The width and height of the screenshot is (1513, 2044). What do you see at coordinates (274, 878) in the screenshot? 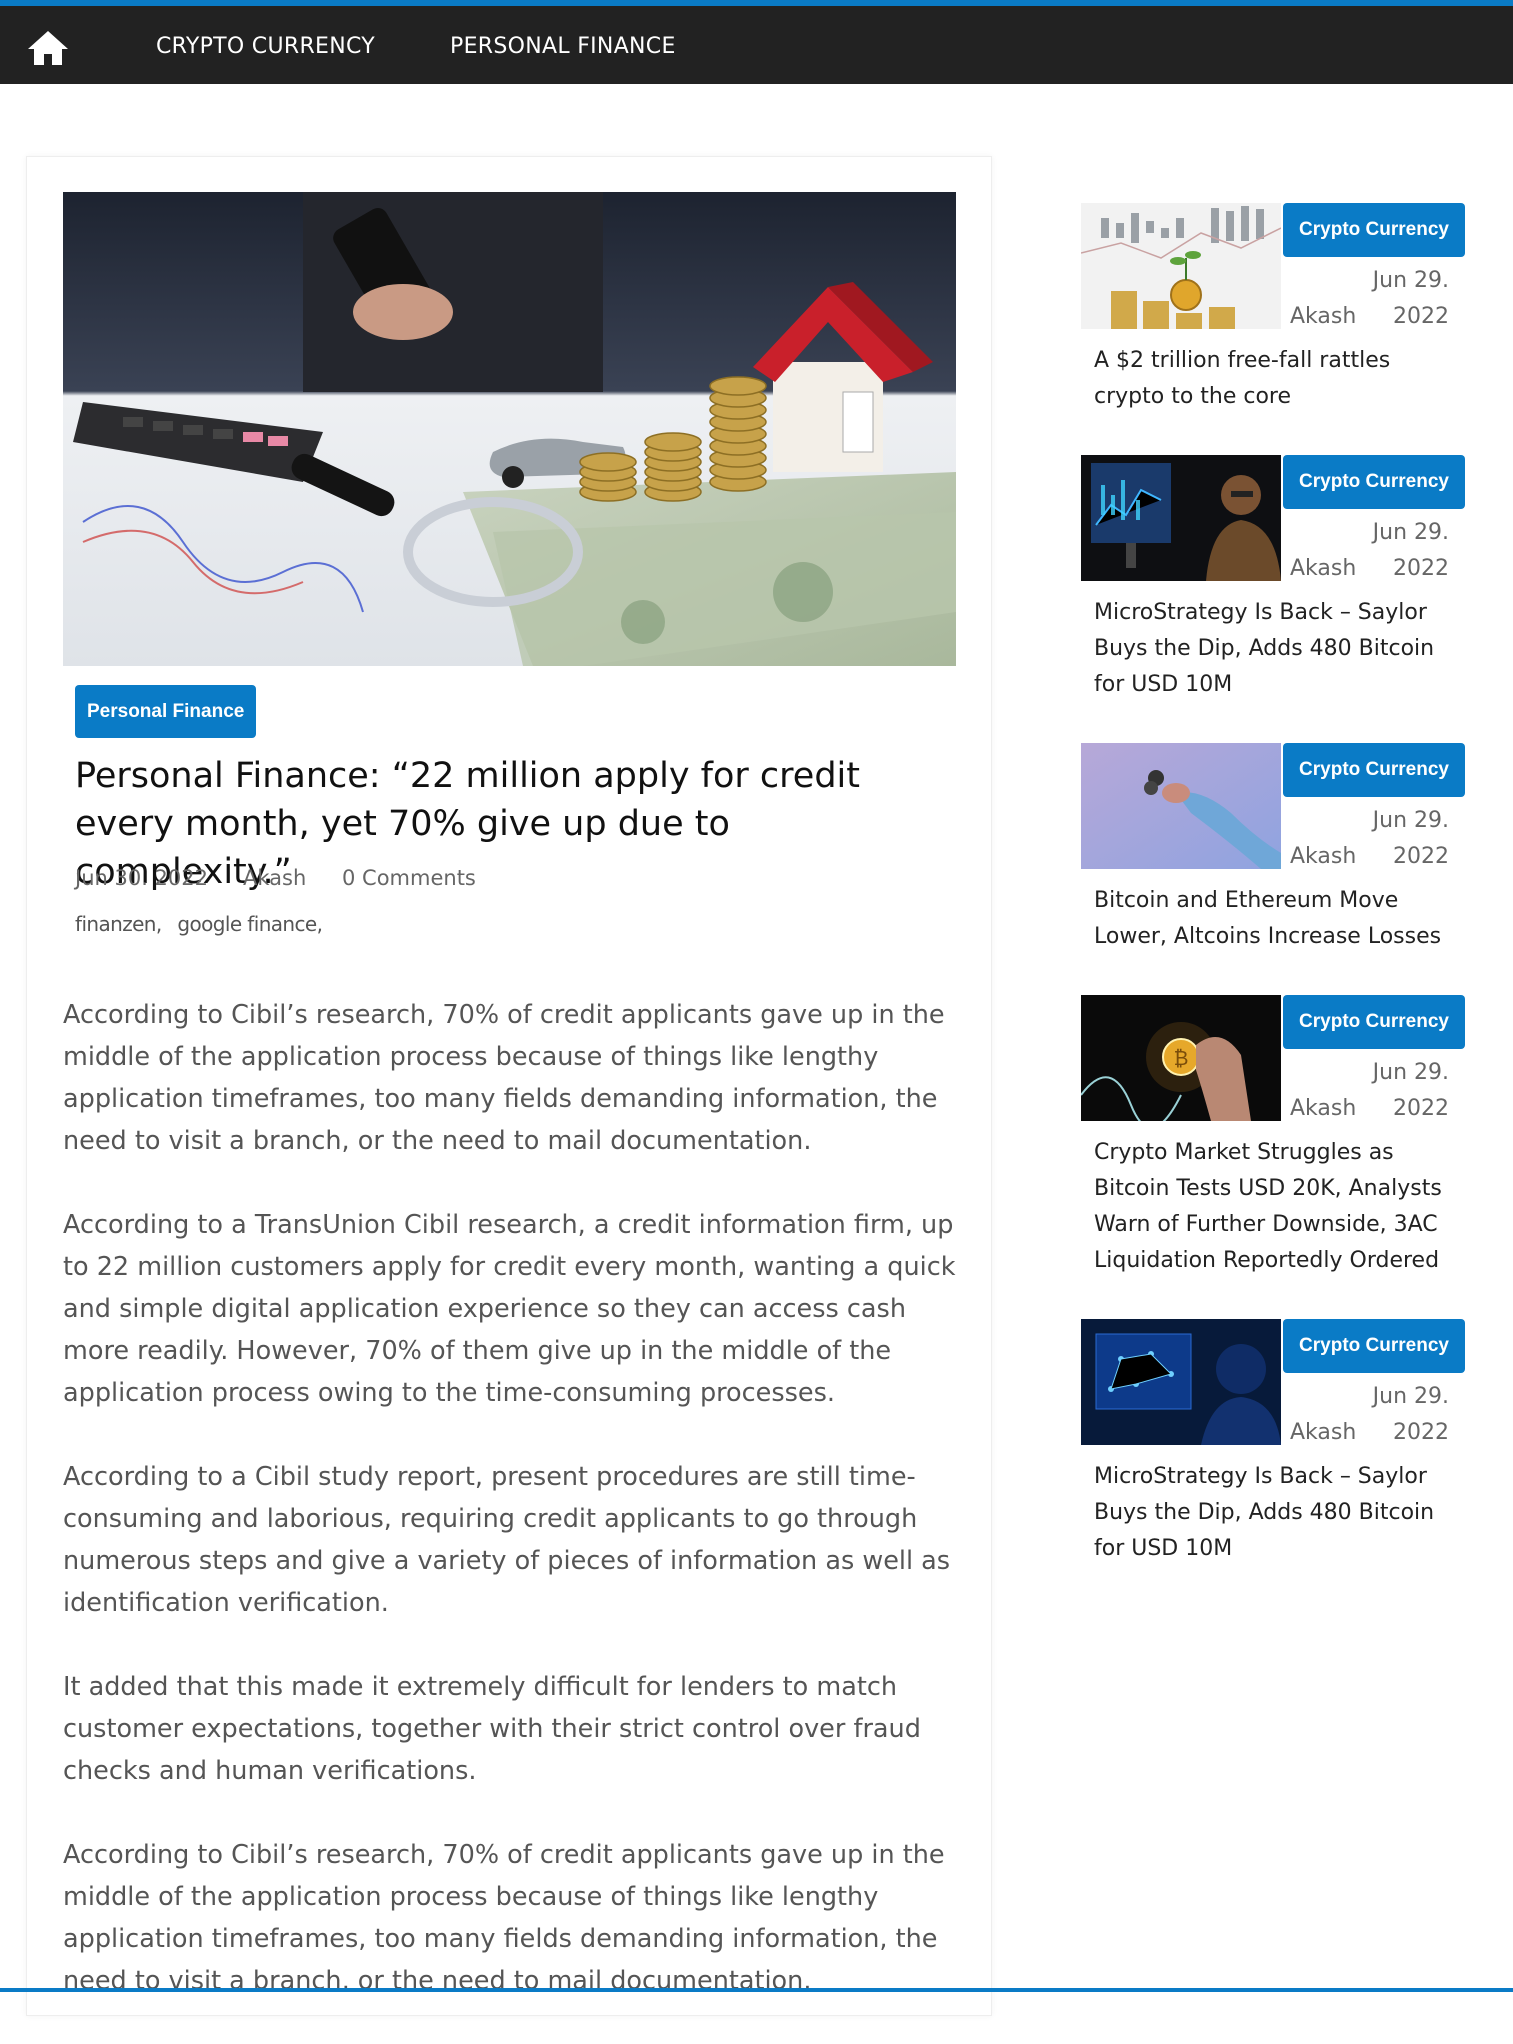
I see `article-author: Akash` at bounding box center [274, 878].